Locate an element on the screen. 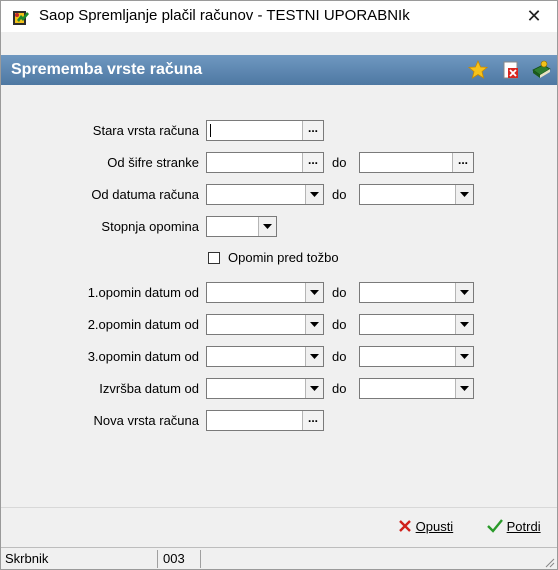  status-user: Skrbnik is located at coordinates (80, 559).